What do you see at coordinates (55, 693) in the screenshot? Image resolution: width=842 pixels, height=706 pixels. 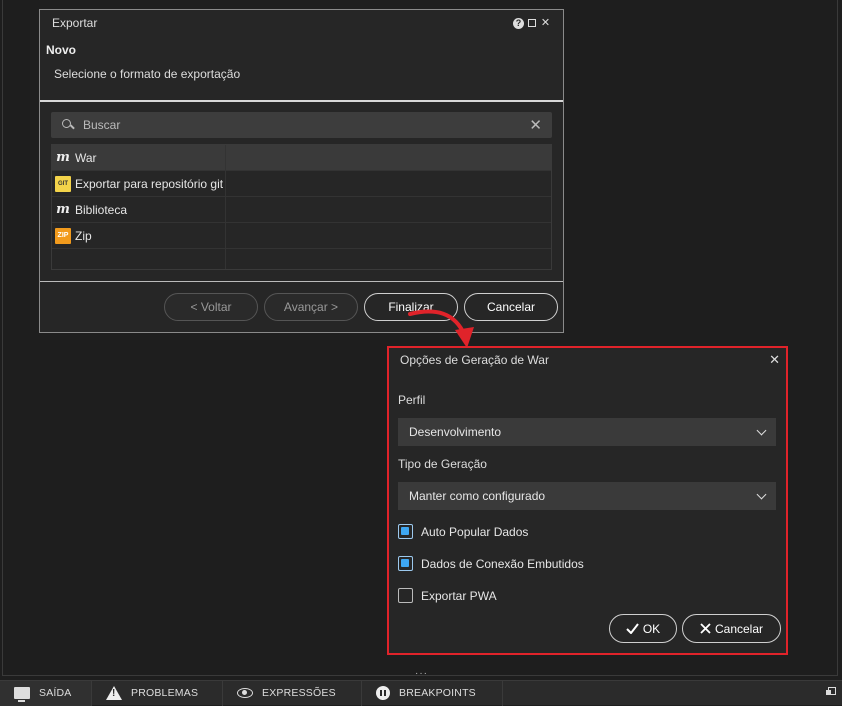 I see `tab-label: SAÍDA` at bounding box center [55, 693].